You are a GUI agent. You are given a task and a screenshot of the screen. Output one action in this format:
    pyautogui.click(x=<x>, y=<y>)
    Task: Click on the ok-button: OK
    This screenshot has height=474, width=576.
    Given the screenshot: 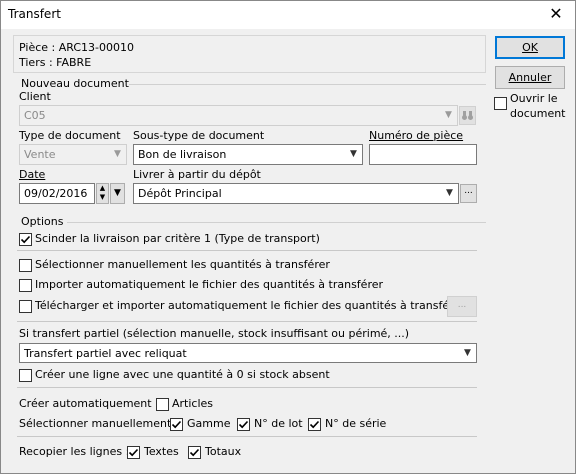 What is the action you would take?
    pyautogui.click(x=530, y=47)
    